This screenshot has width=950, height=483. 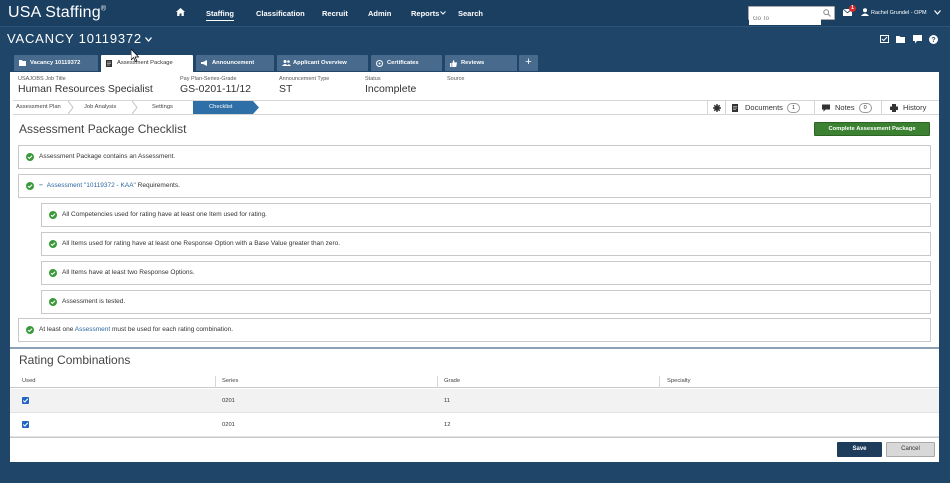 I want to click on collapse-toggle-icon: −, so click(x=41, y=185).